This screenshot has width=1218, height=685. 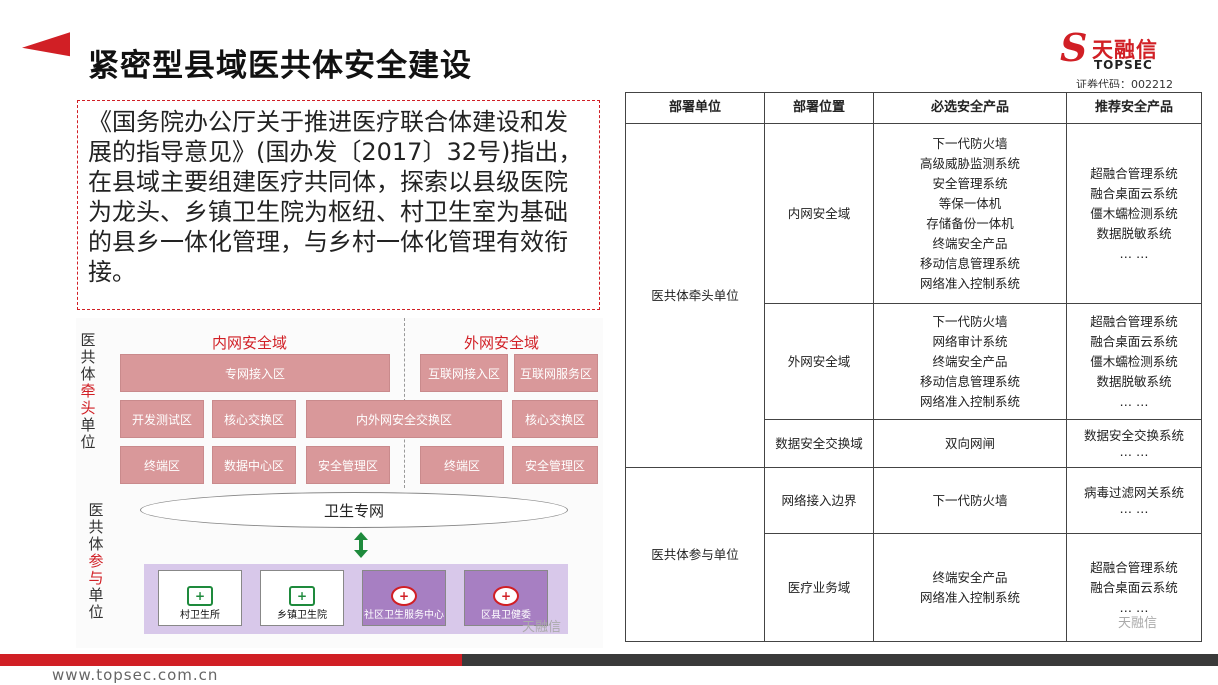 What do you see at coordinates (46, 52) in the screenshot?
I see `title-arrow-icon` at bounding box center [46, 52].